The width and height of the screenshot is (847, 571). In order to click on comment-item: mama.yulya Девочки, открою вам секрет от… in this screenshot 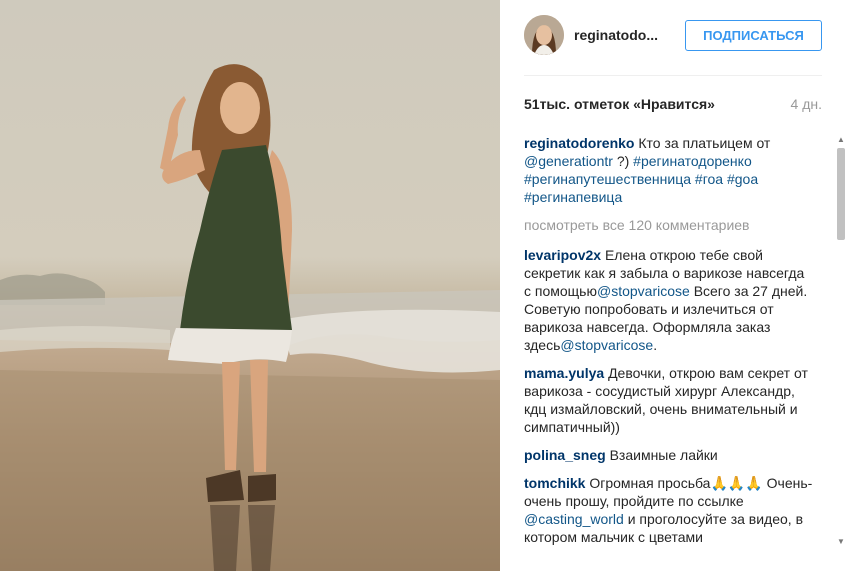, I will do `click(669, 400)`.